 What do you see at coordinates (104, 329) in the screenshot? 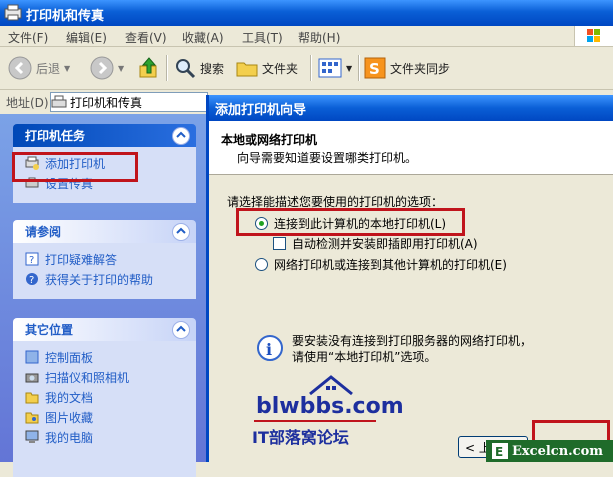
I see `other-places-header: 其它位置` at bounding box center [104, 329].